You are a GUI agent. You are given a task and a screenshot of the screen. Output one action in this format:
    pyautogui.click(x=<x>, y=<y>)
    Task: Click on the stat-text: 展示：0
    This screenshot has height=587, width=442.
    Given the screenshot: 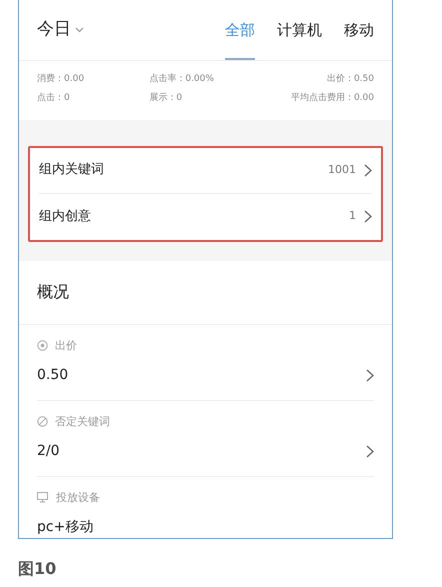 What is the action you would take?
    pyautogui.click(x=166, y=99)
    